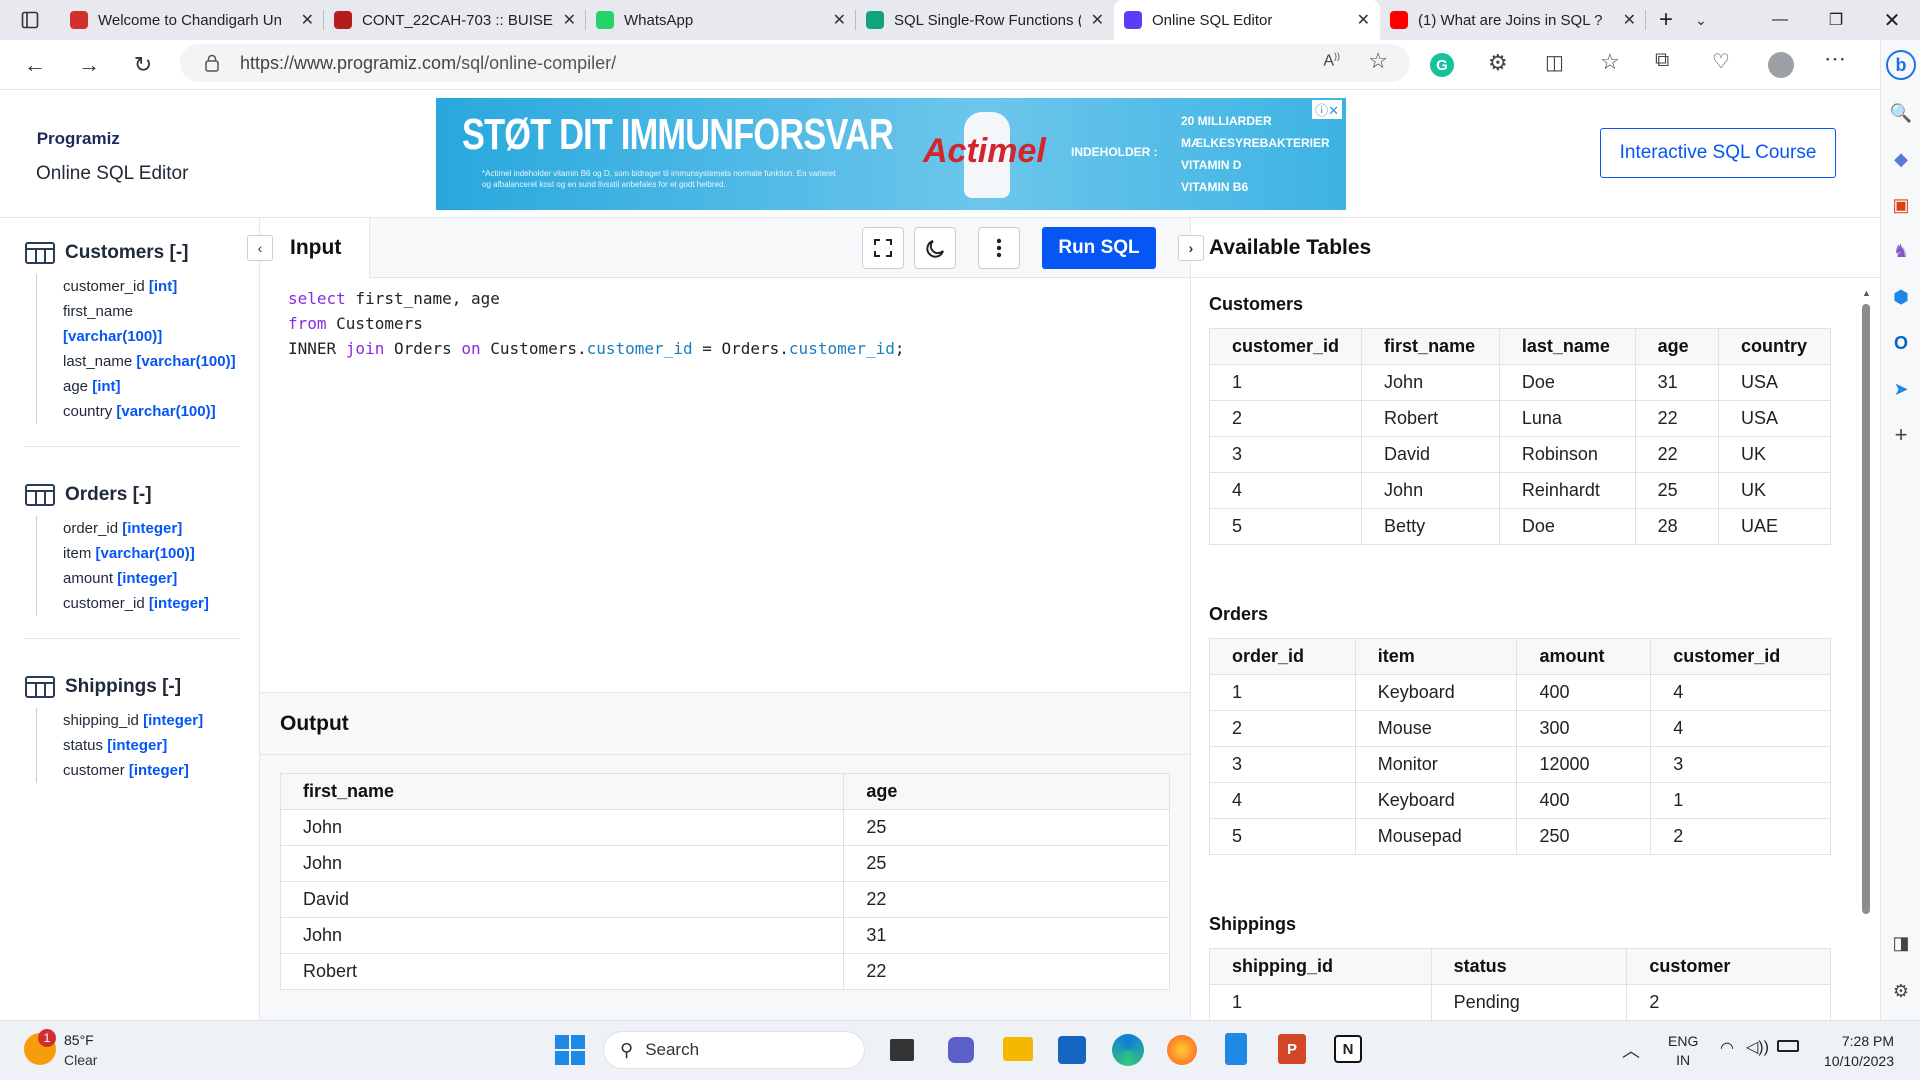  I want to click on available-table-title: Orders, so click(1239, 614).